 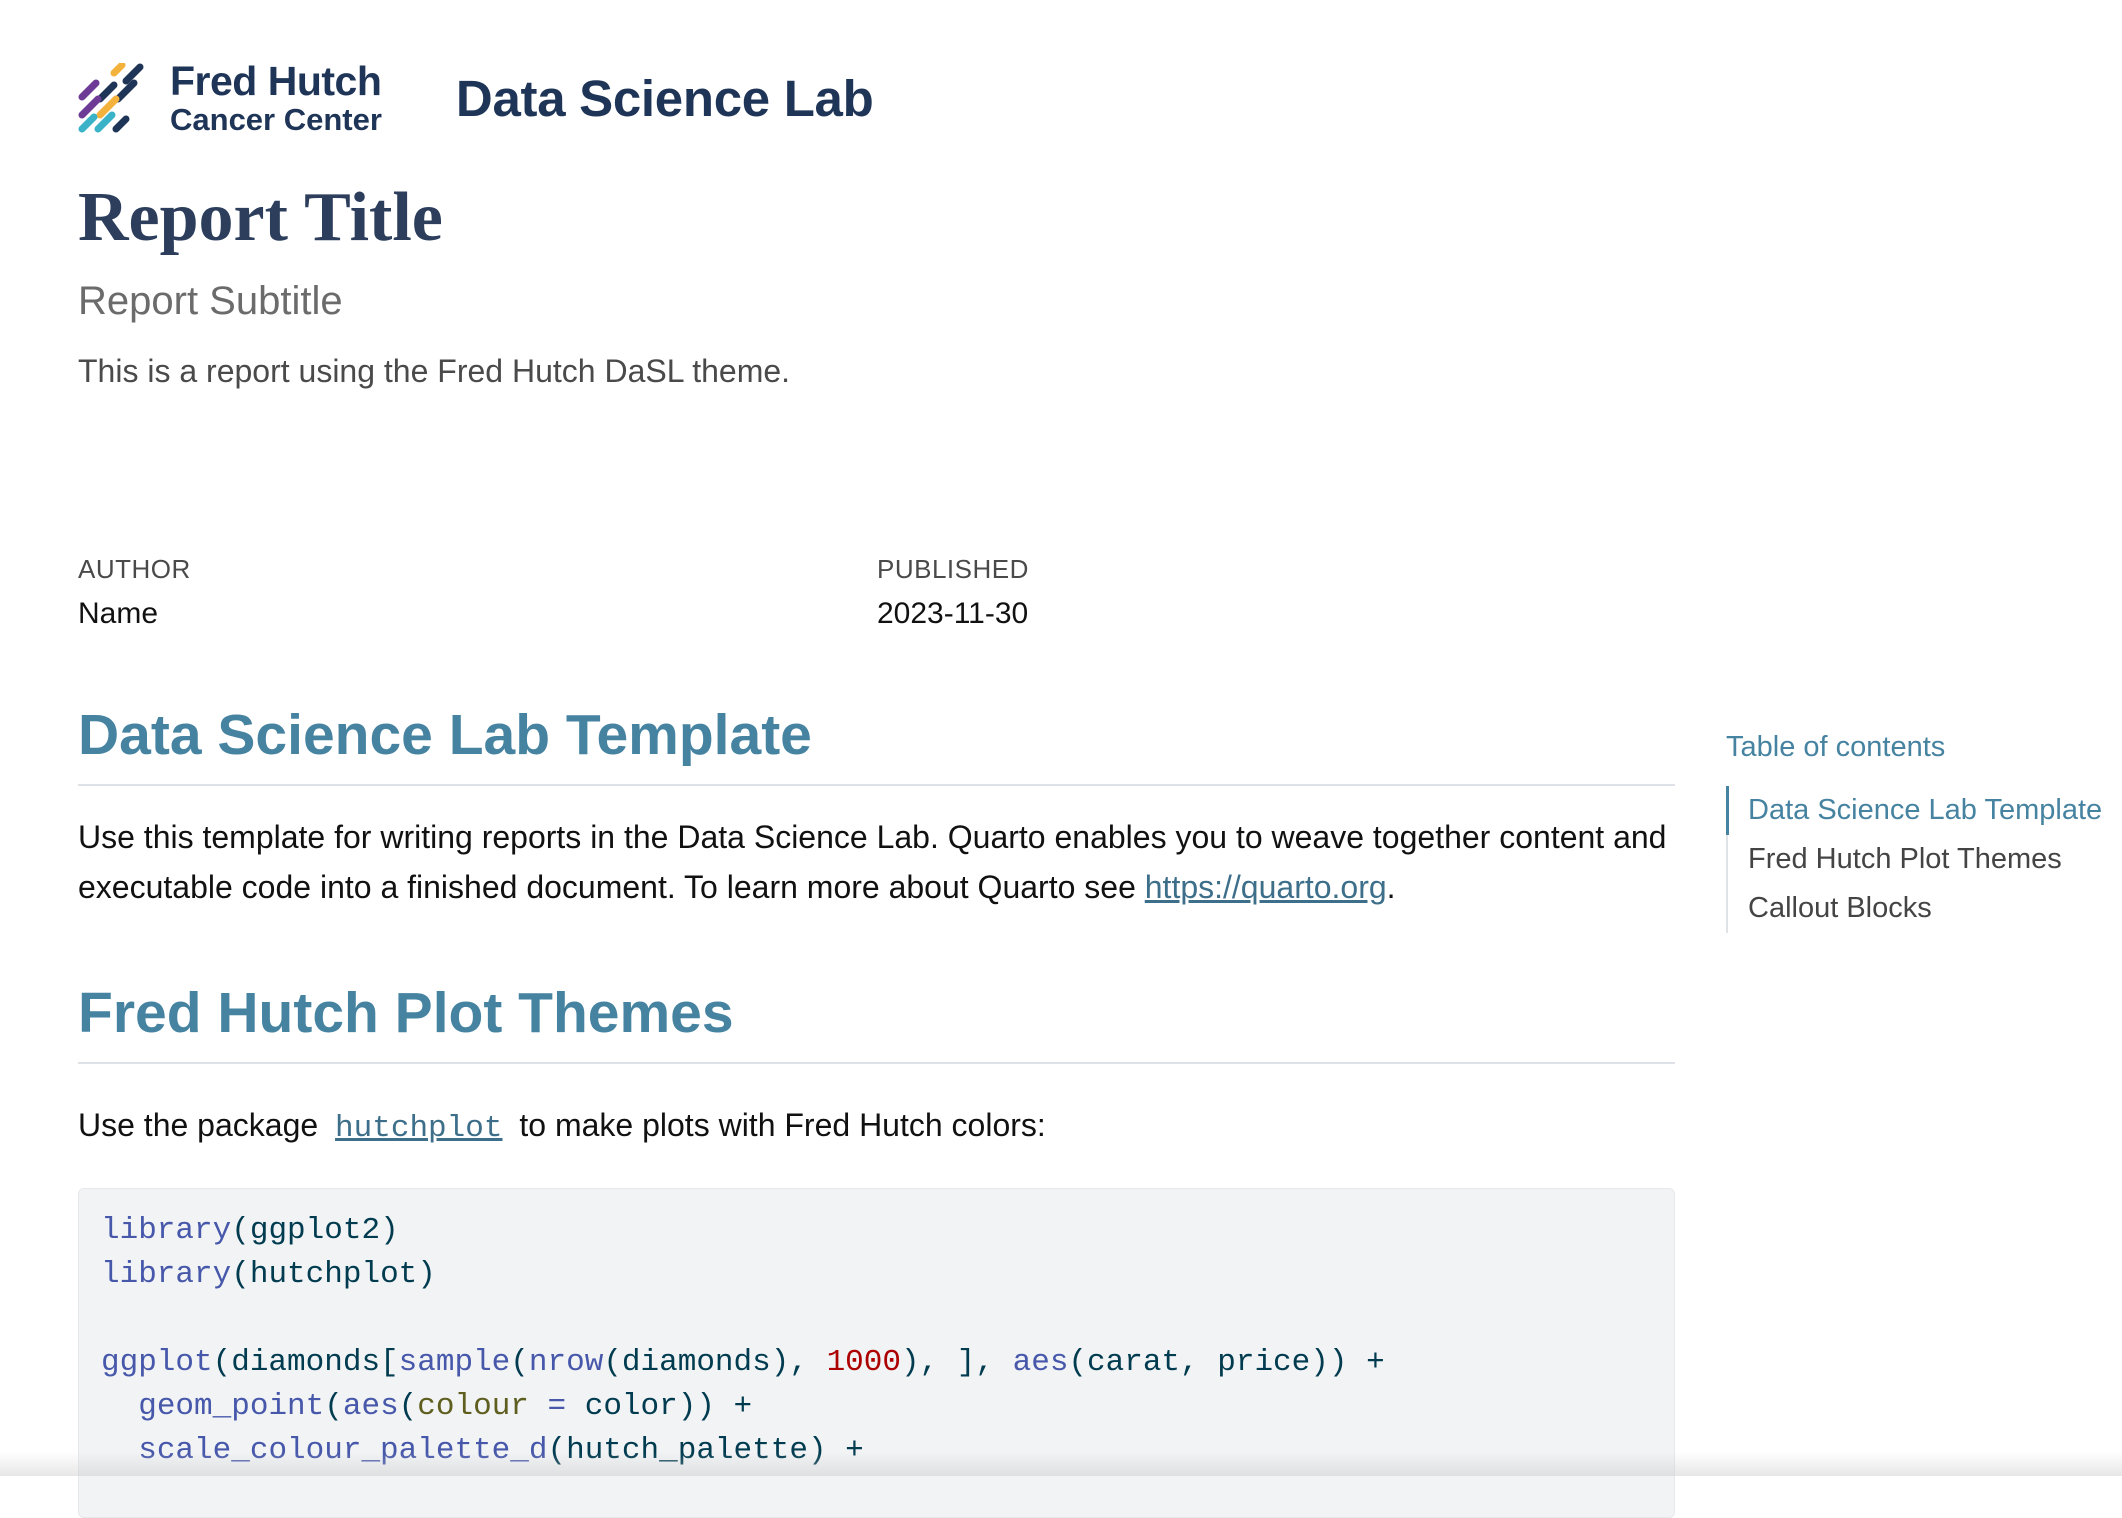 What do you see at coordinates (113, 98) in the screenshot?
I see `fred-hutch-logo-icon` at bounding box center [113, 98].